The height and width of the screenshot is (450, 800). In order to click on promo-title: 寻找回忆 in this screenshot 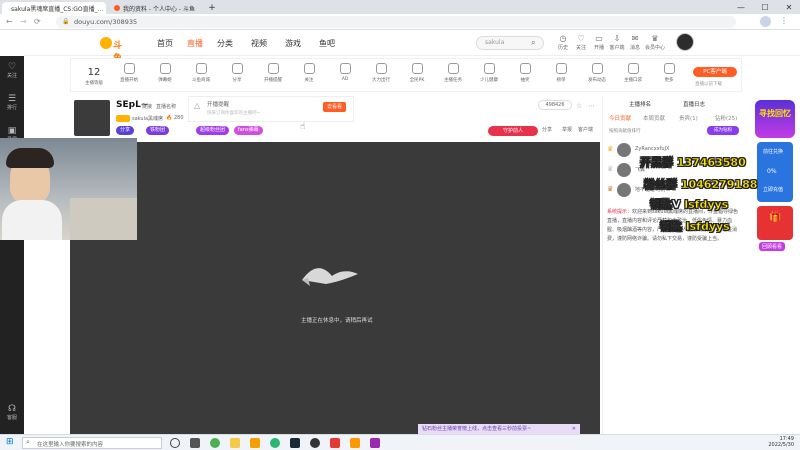, I will do `click(775, 119)`.